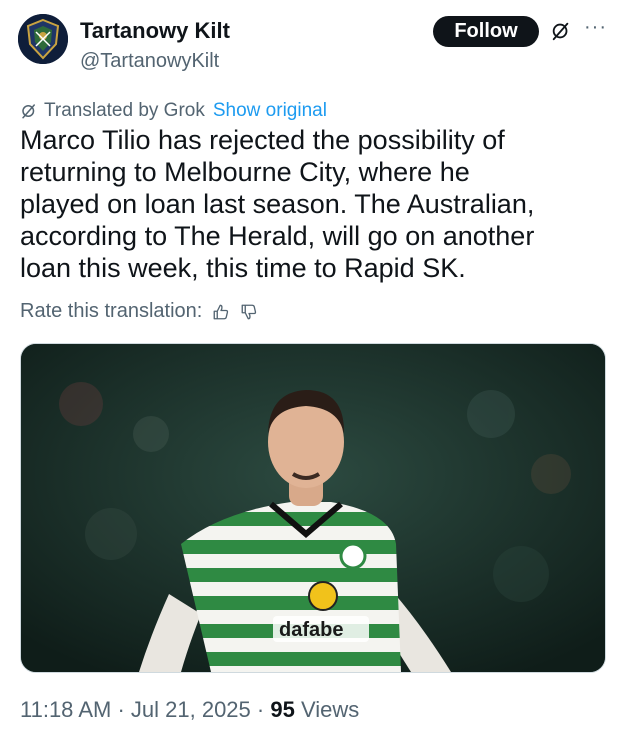  Describe the element at coordinates (313, 45) in the screenshot. I see `tweet-header: Tartanowy Kilt @TartanowyKilt Follow ···` at that location.